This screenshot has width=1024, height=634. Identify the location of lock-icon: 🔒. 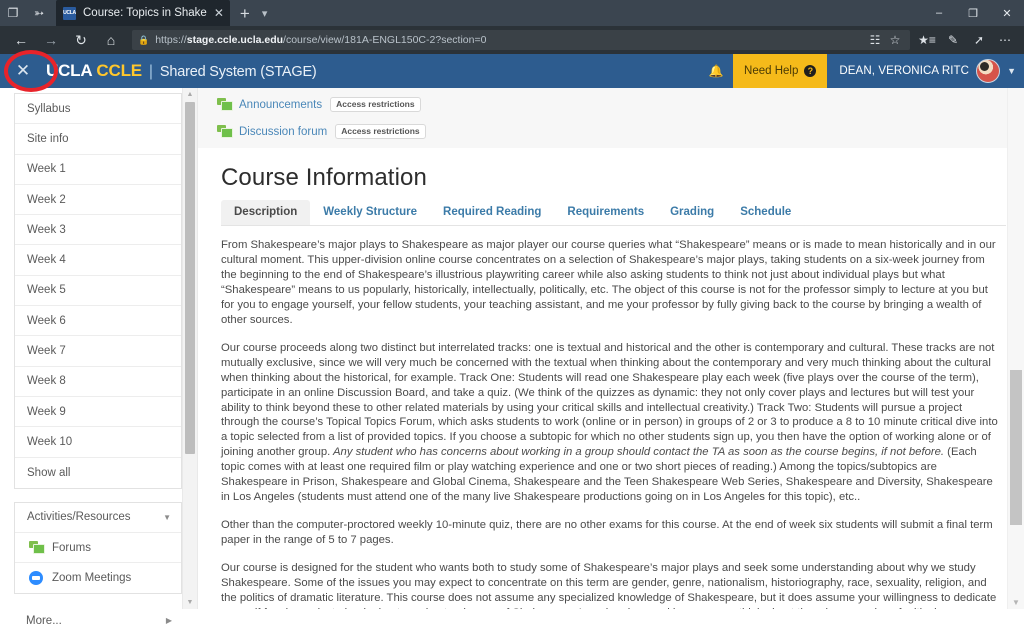
(144, 39).